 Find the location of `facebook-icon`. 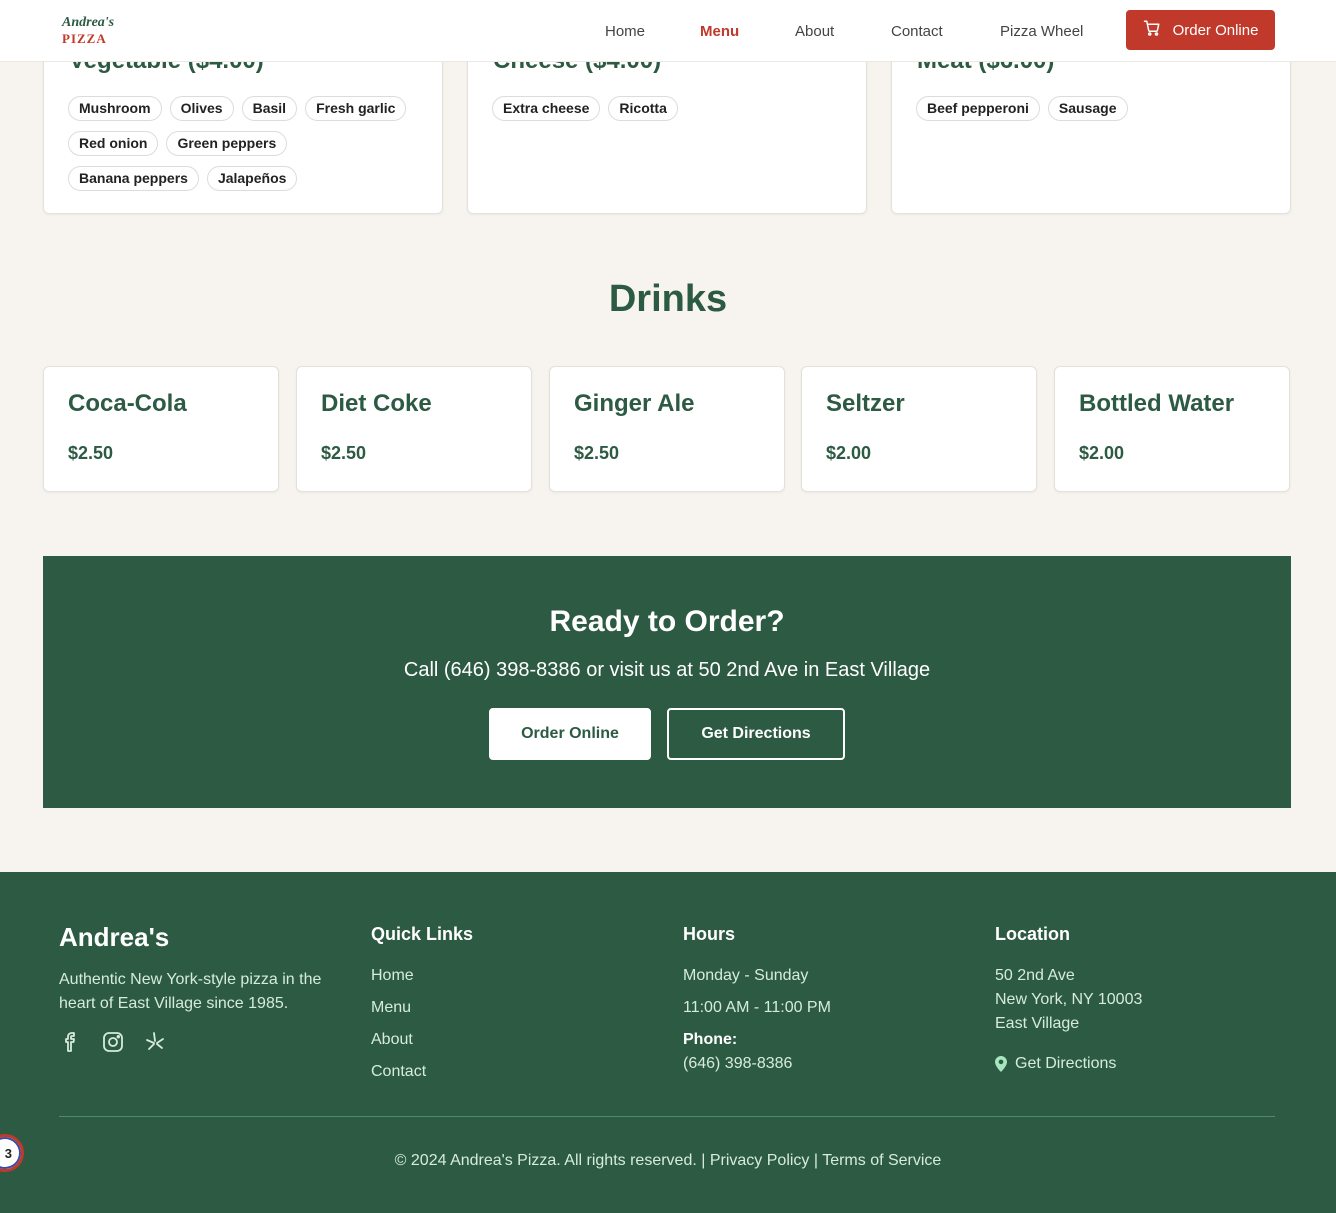

facebook-icon is located at coordinates (71, 1042).